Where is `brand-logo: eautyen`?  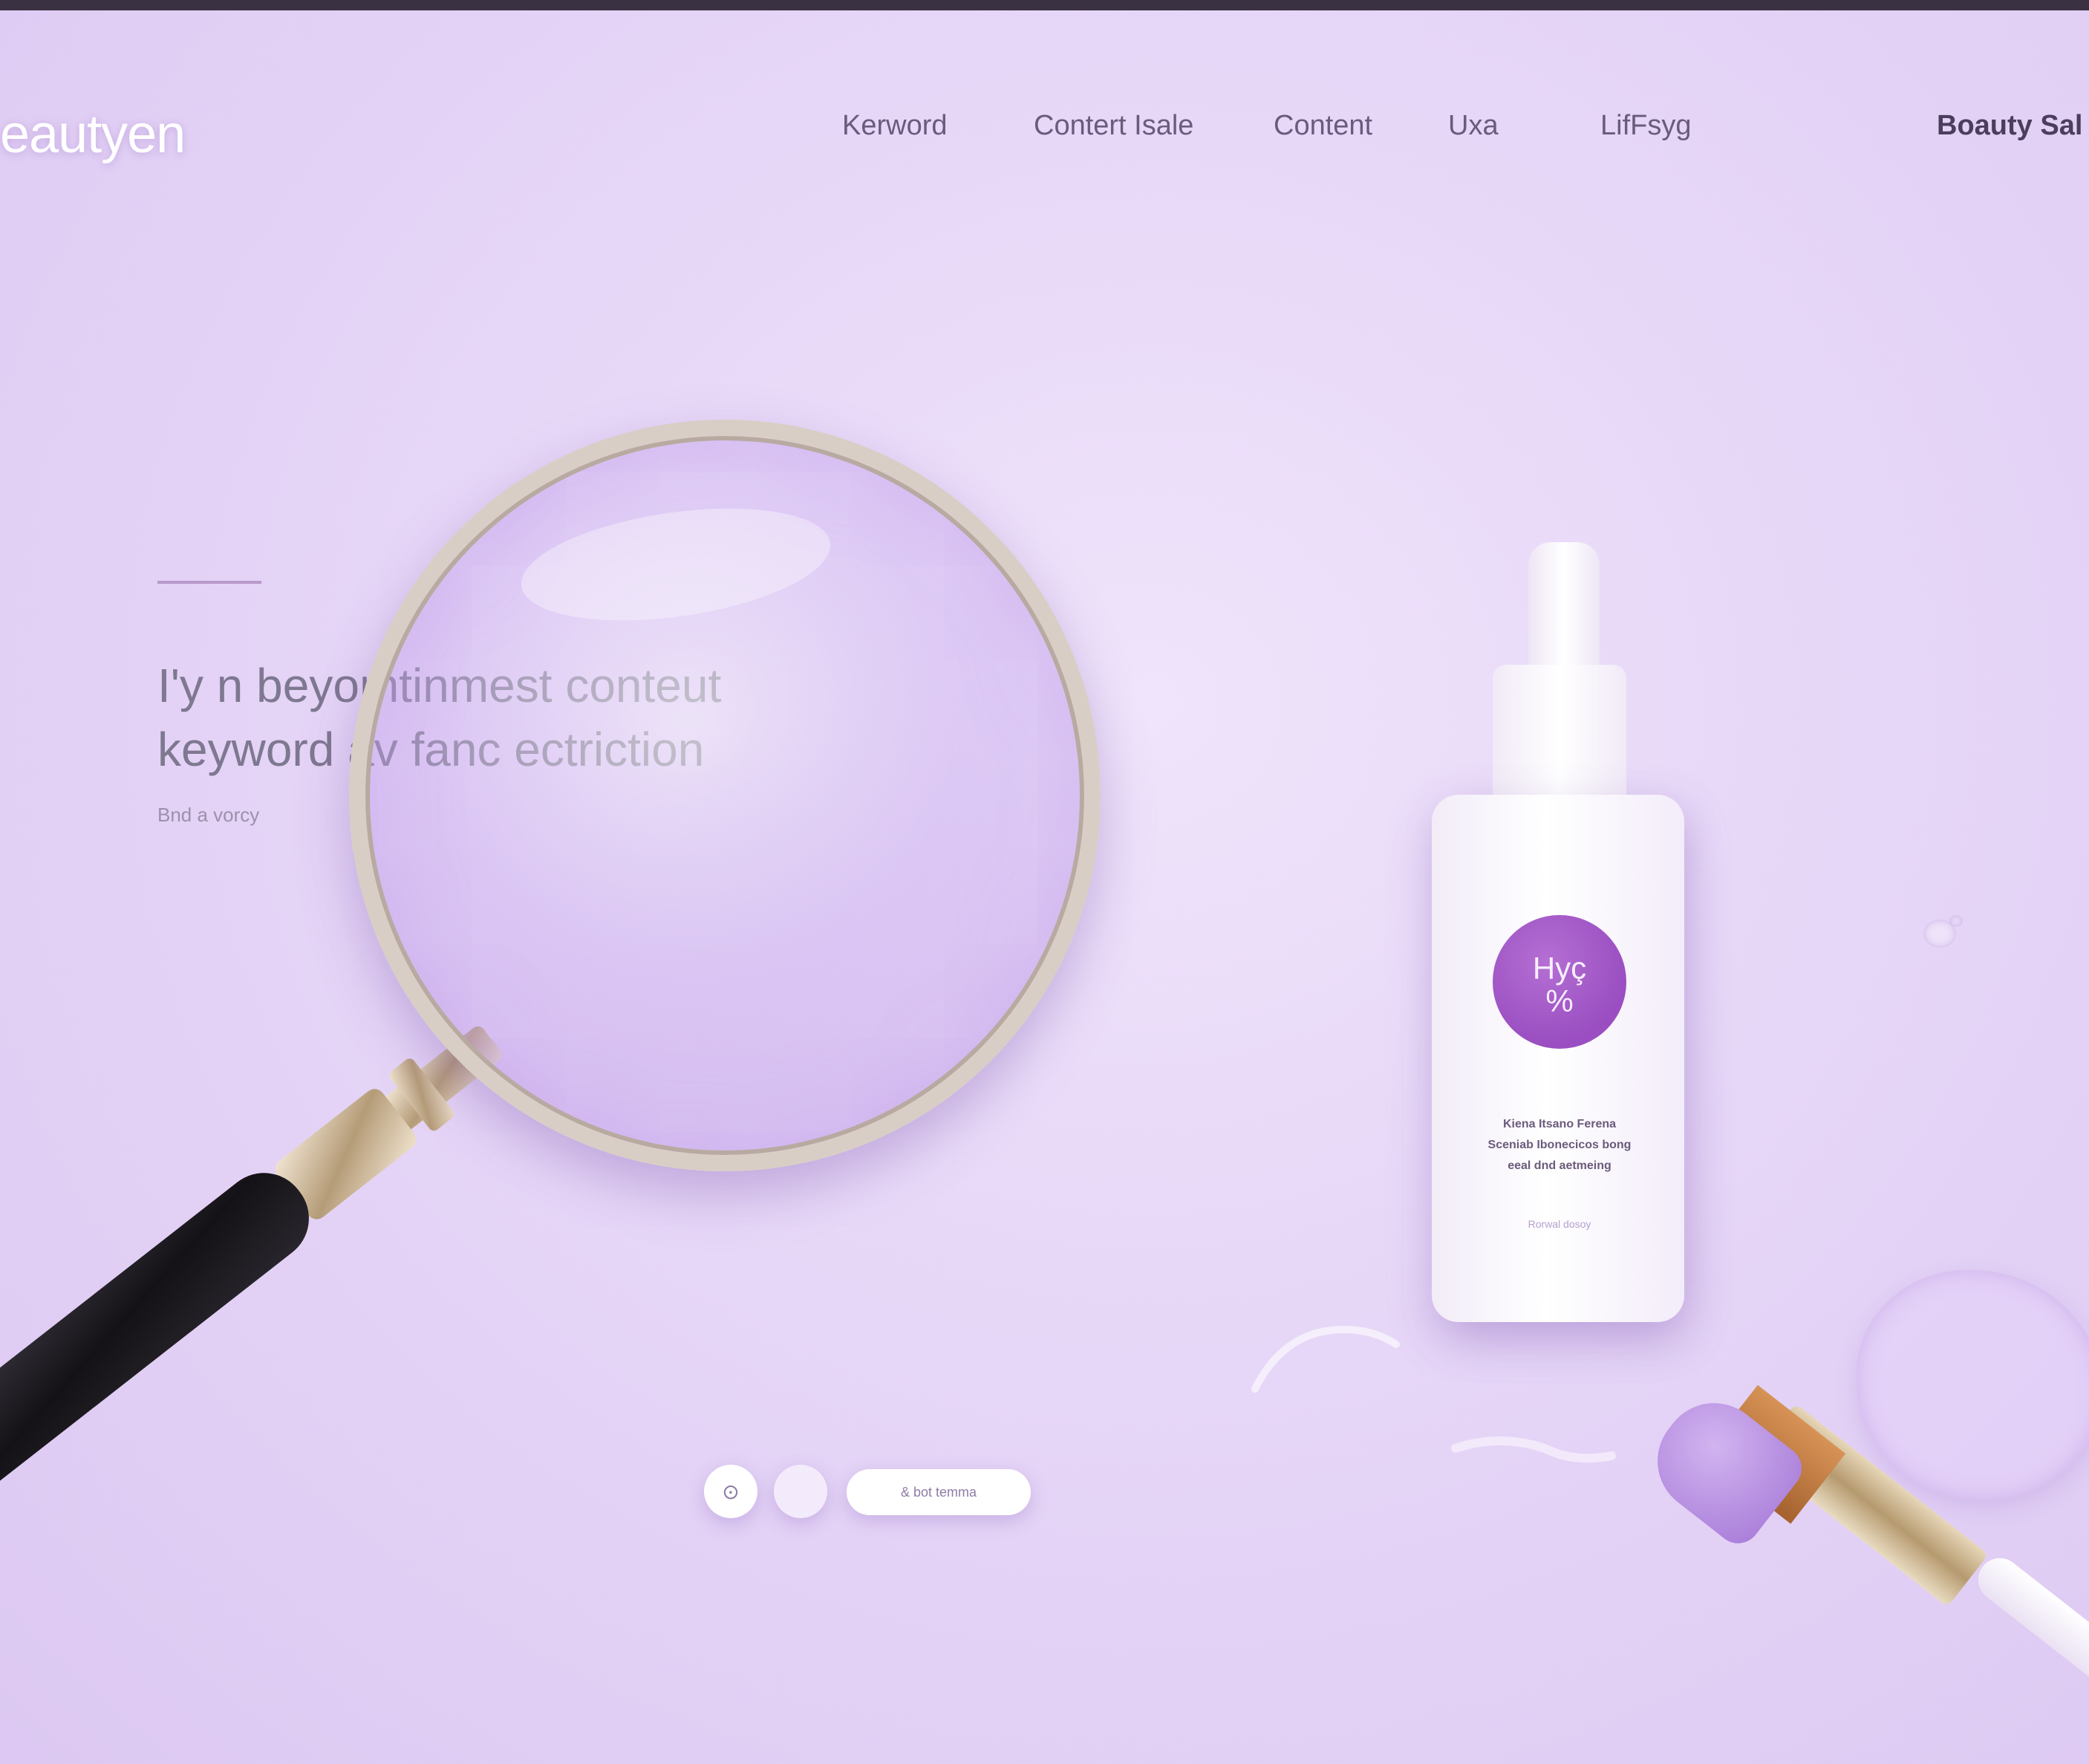
brand-logo: eautyen is located at coordinates (93, 134).